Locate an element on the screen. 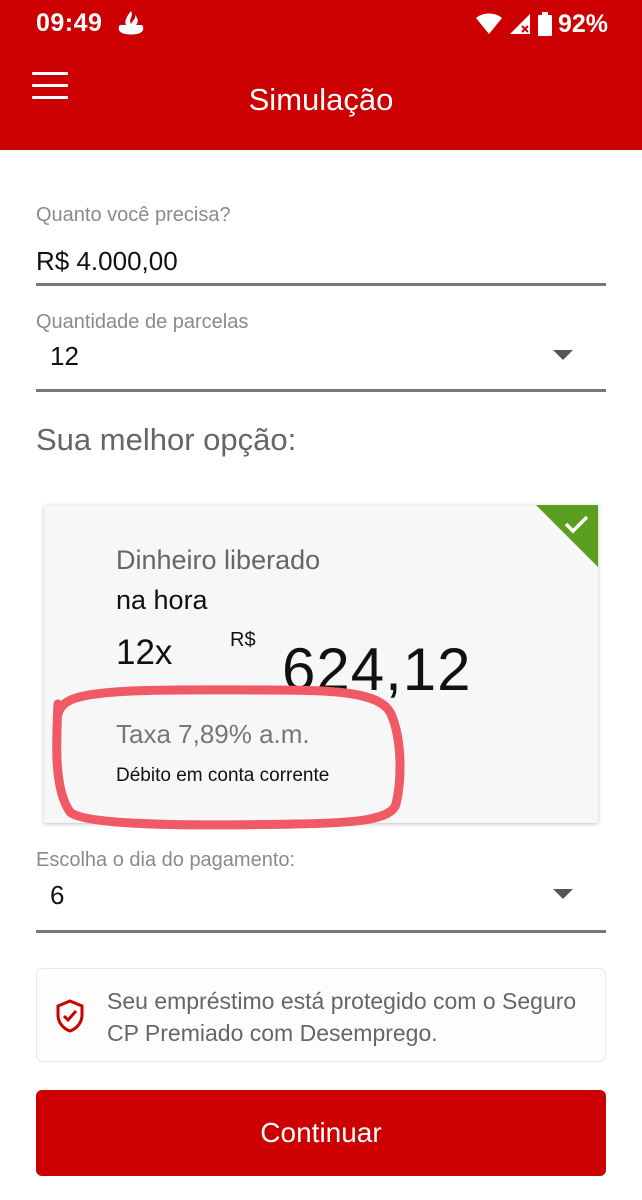 This screenshot has width=642, height=1200. payment-day-underline is located at coordinates (321, 931).